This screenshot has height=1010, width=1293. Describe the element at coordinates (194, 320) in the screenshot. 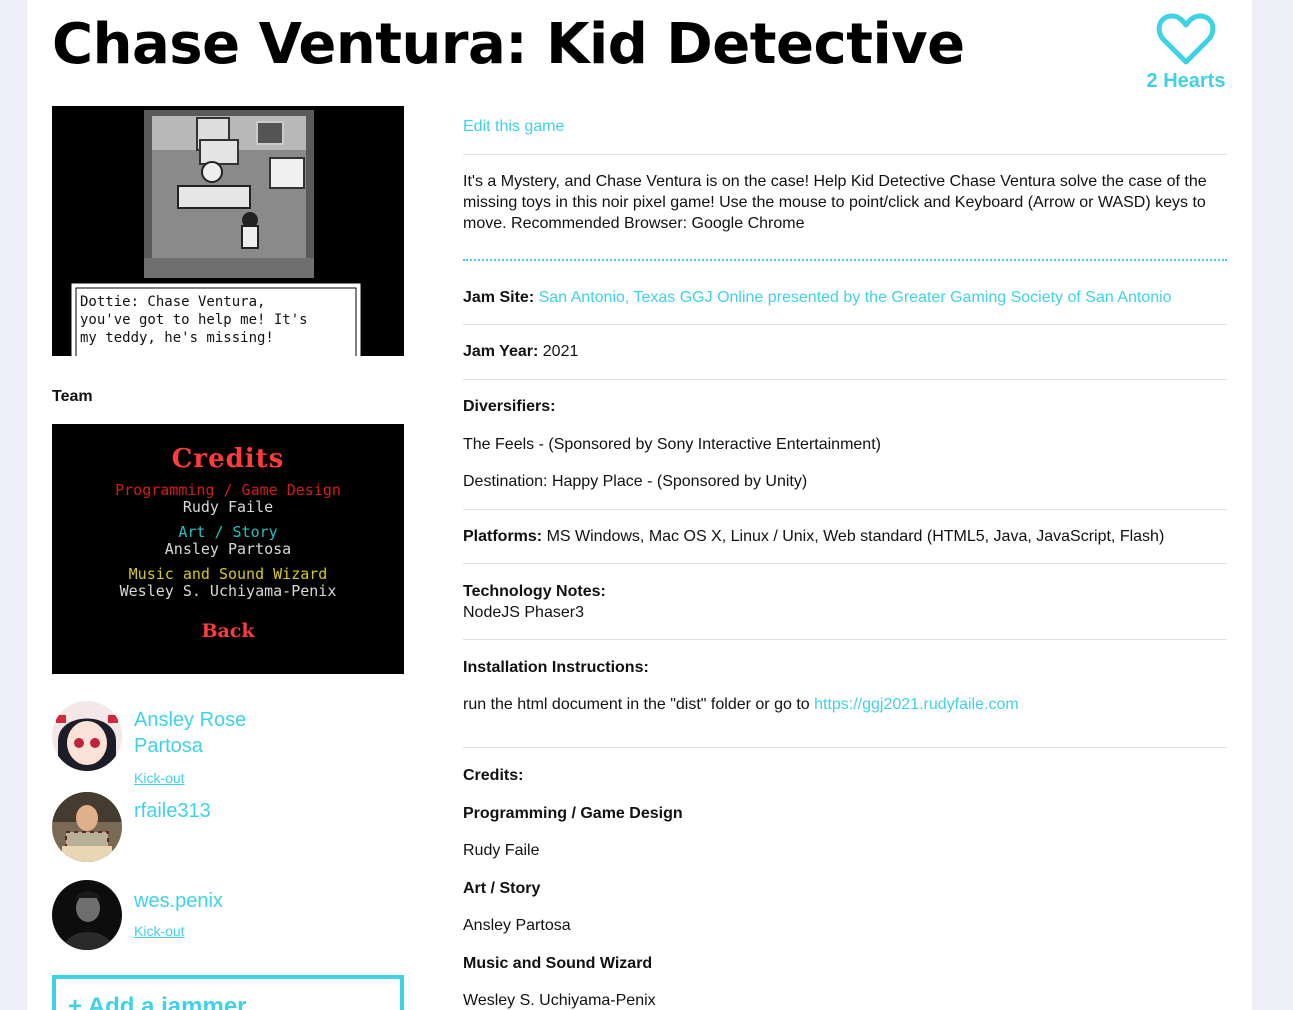

I see `svg-text: you've got to help me! It's` at that location.